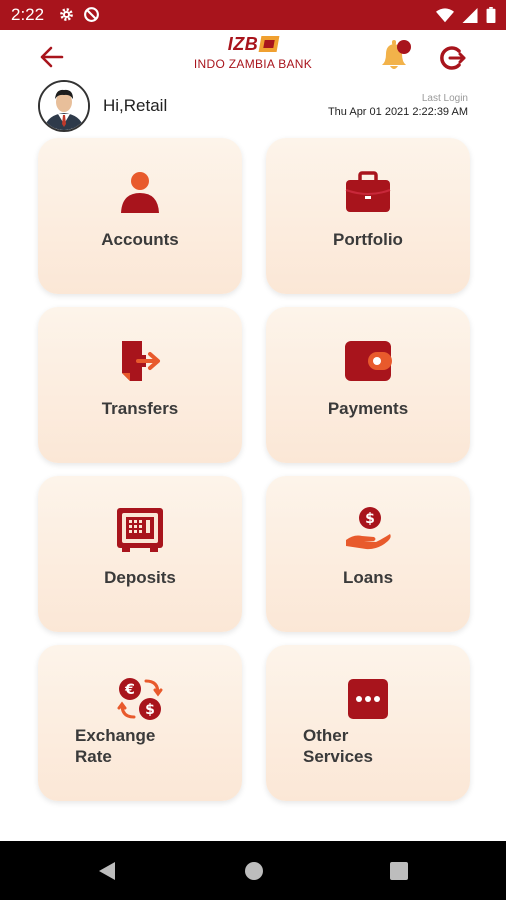 Image resolution: width=506 pixels, height=900 pixels. I want to click on notification-bell-icon, so click(396, 54).